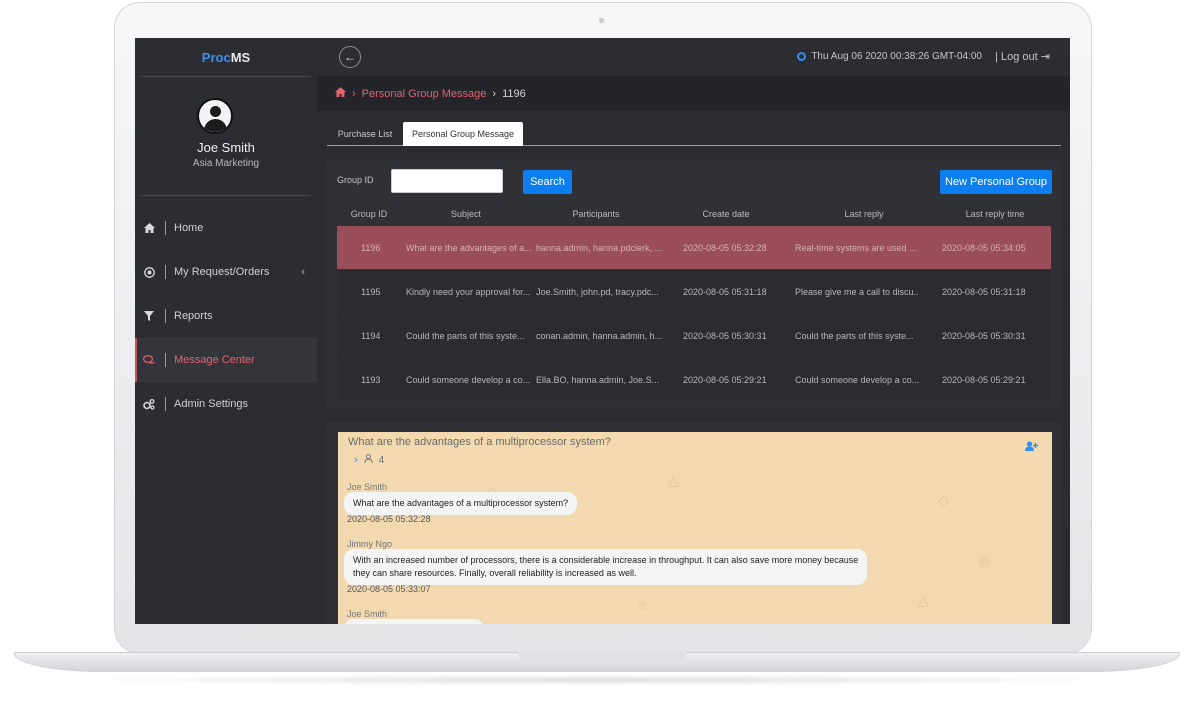 The image size is (1194, 702). I want to click on group-id-input, so click(447, 181).